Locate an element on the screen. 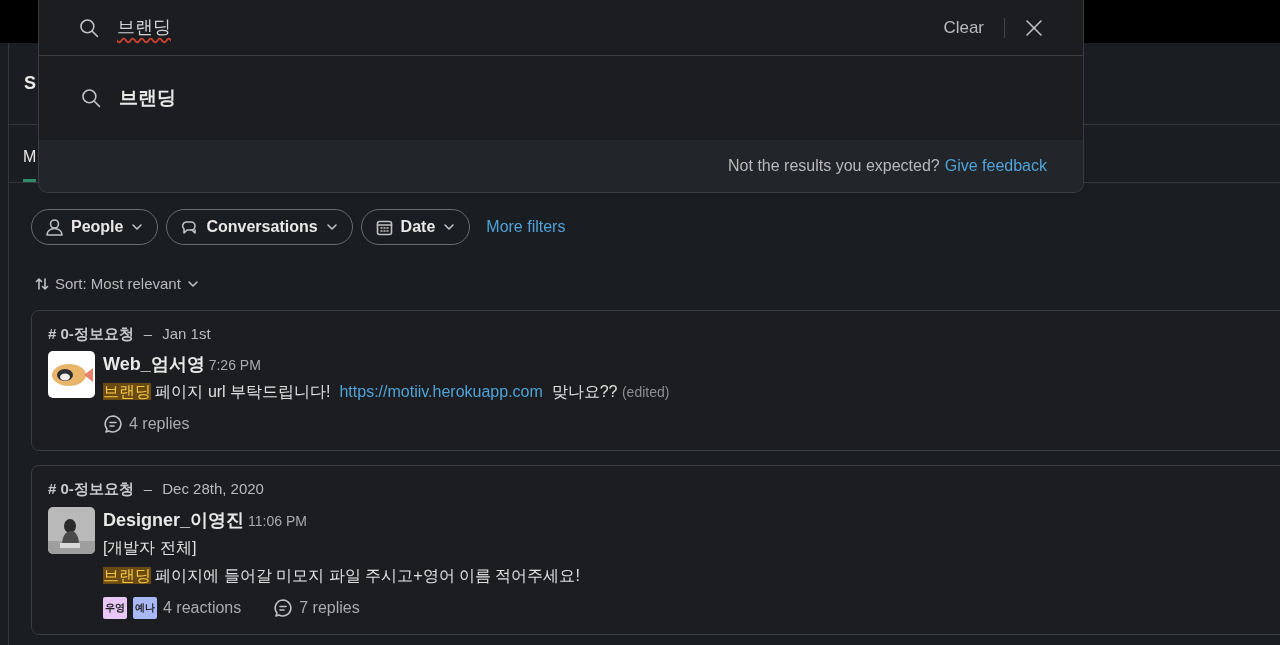  message-date: Dec 28th, 2020 is located at coordinates (213, 489).